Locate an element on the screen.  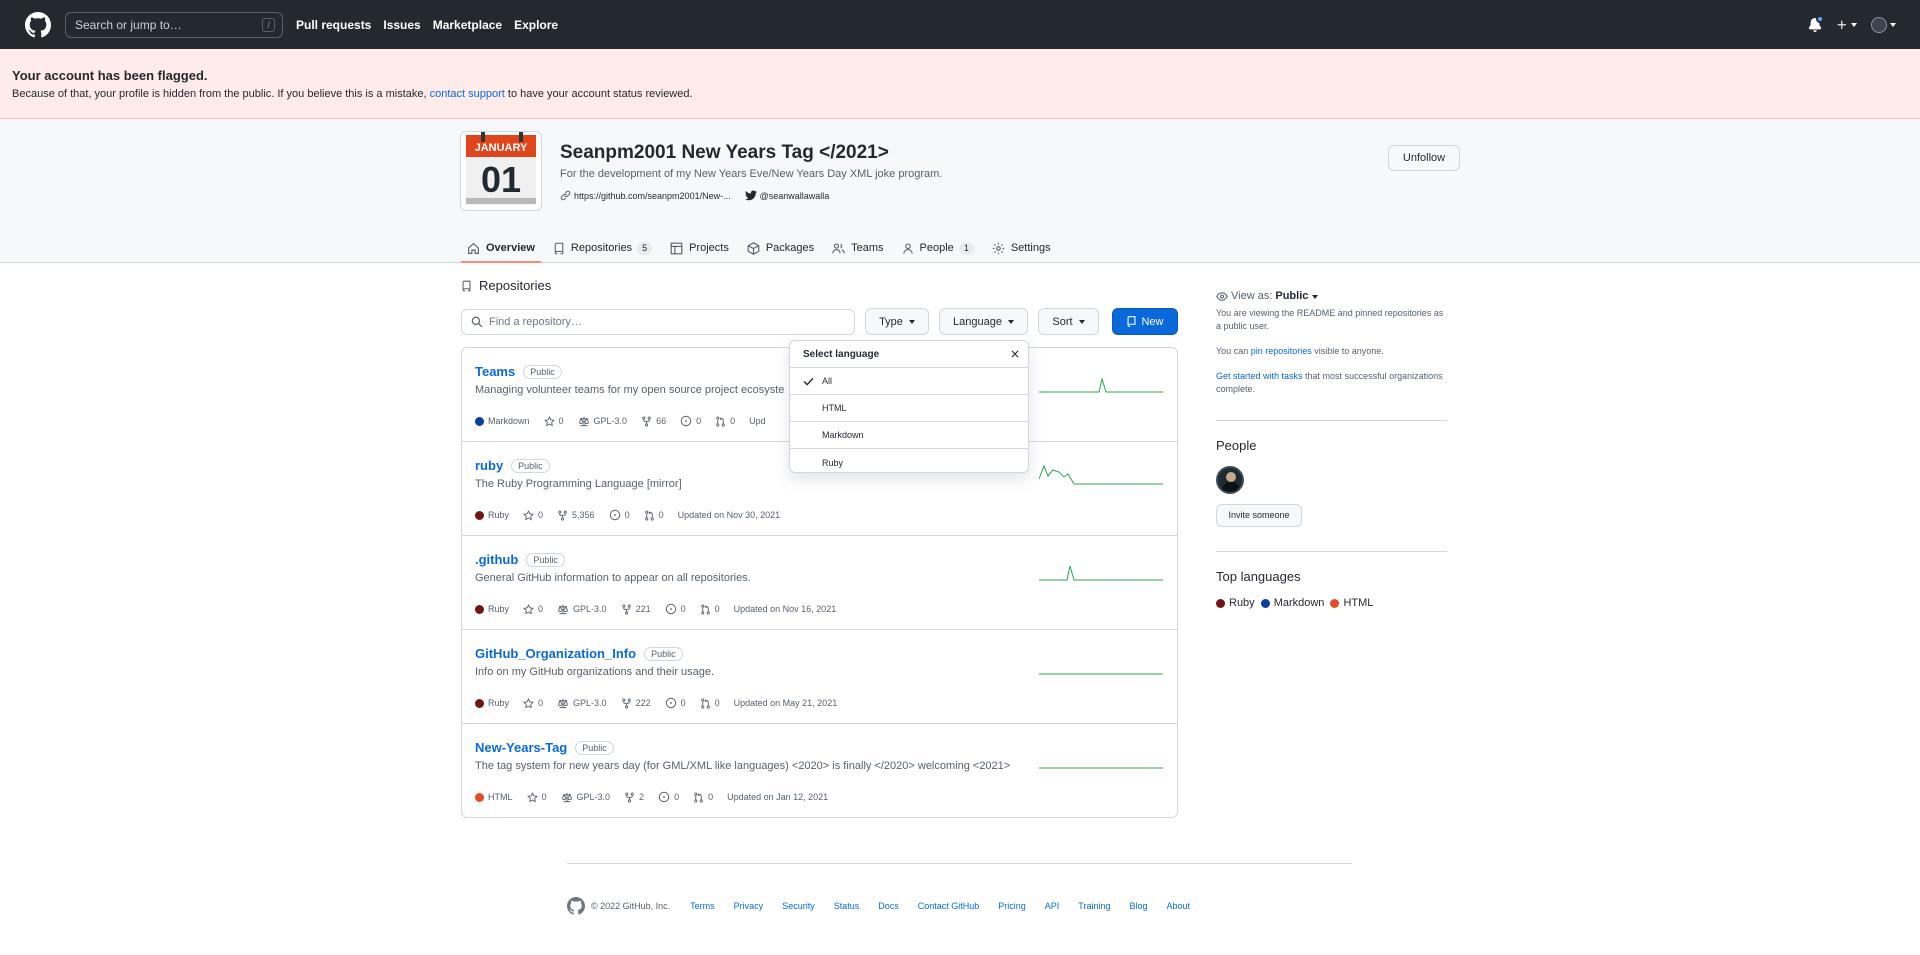
footer-link-contact: Contact GitHub is located at coordinates (949, 906).